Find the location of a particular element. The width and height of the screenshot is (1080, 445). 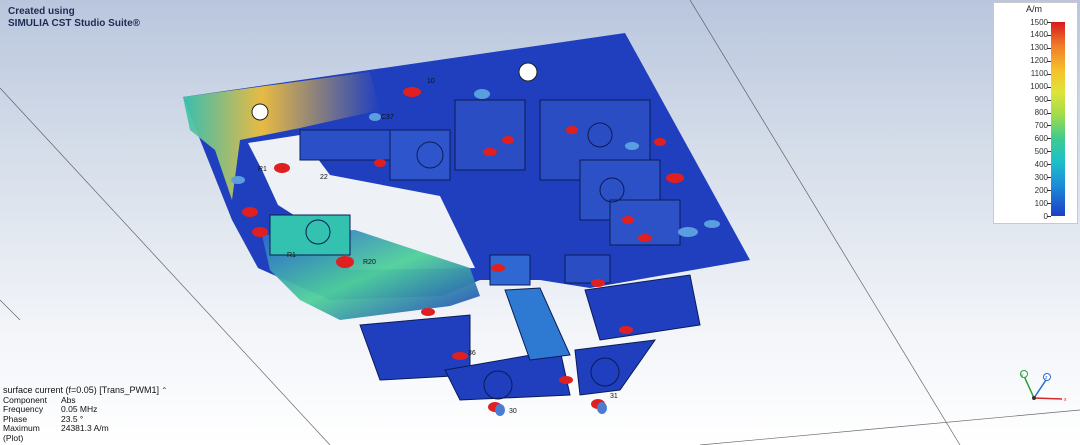

legend-tick-label: 500 is located at coordinates (1041, 151).